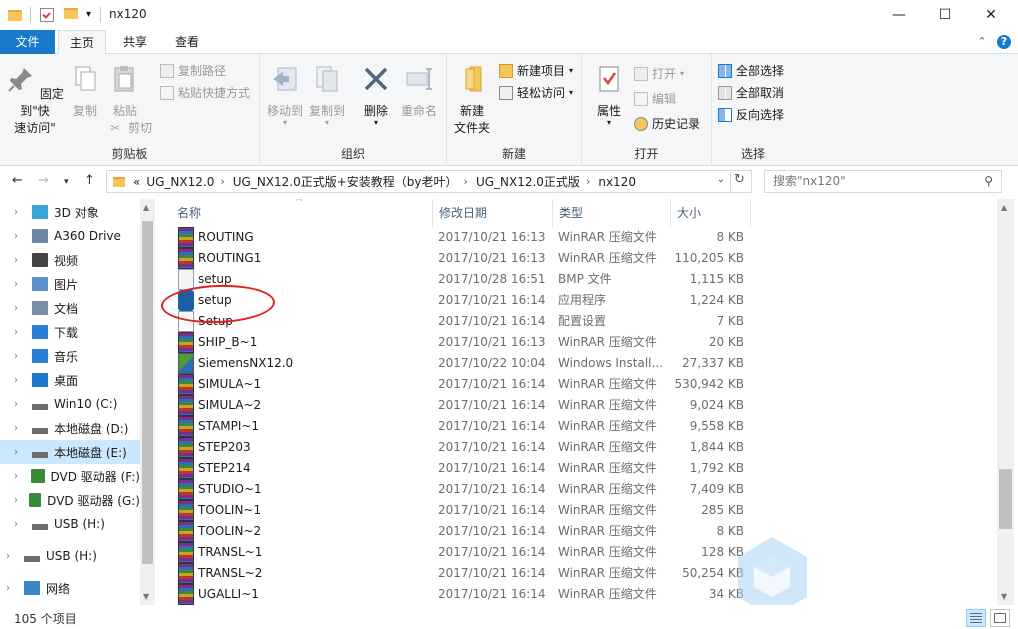 The width and height of the screenshot is (1018, 629). I want to click on pin-quick-access-button: 固定到"快 速访问", so click(35, 100).